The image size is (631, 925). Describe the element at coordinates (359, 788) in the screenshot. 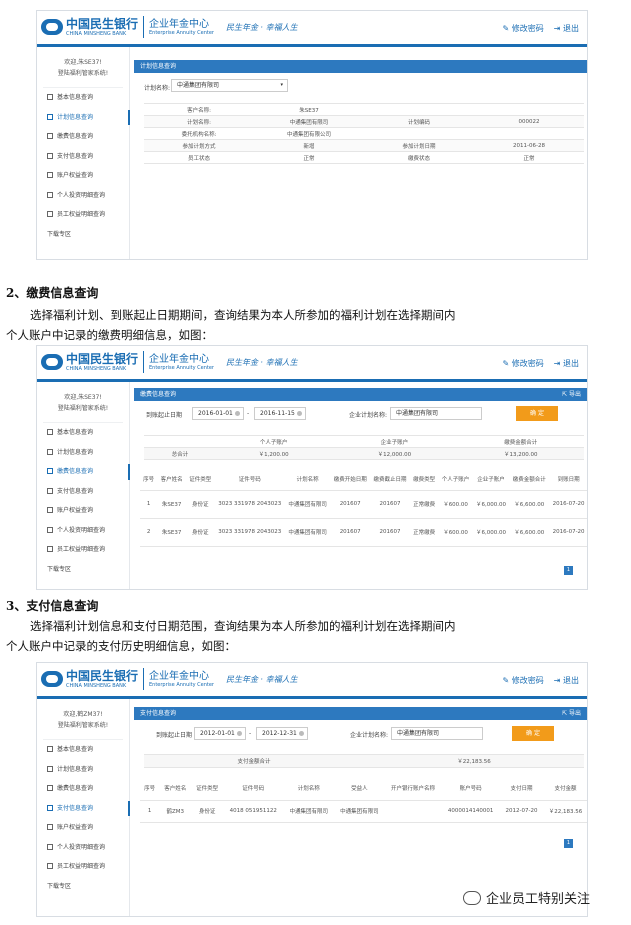

I see `column-header: 受益人` at that location.